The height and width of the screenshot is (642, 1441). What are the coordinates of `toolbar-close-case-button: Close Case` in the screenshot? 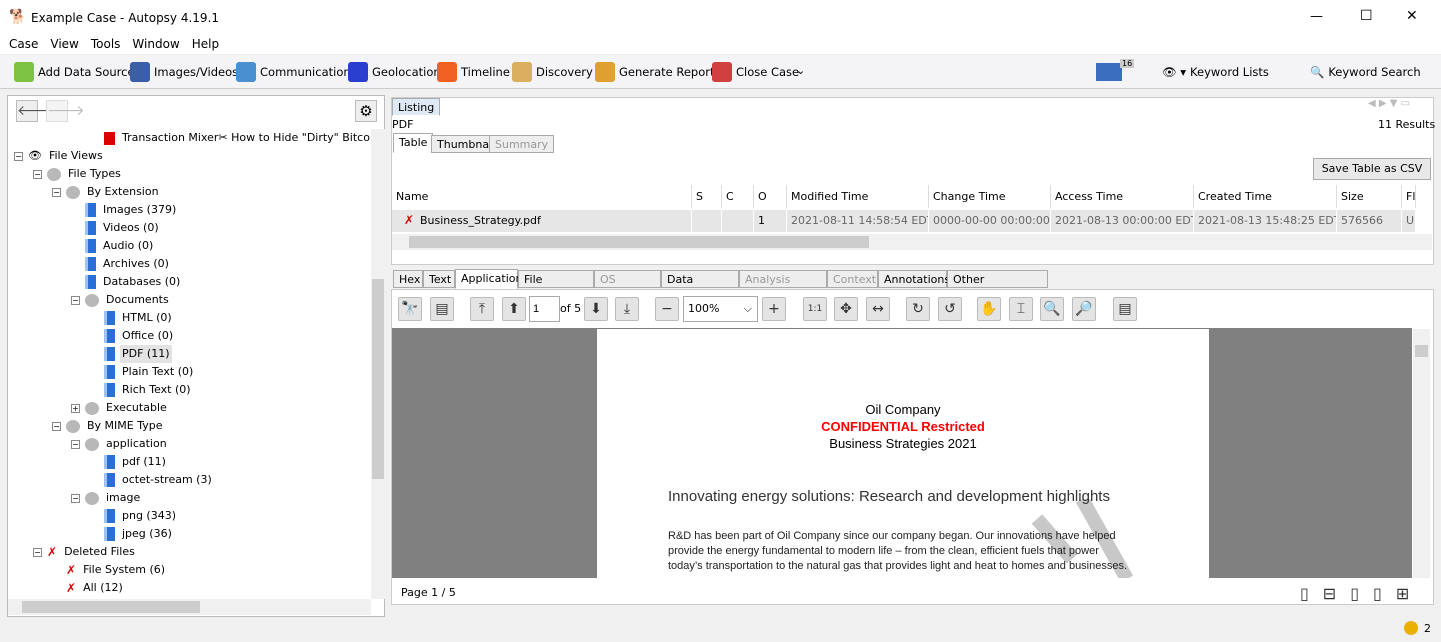 It's located at (755, 72).